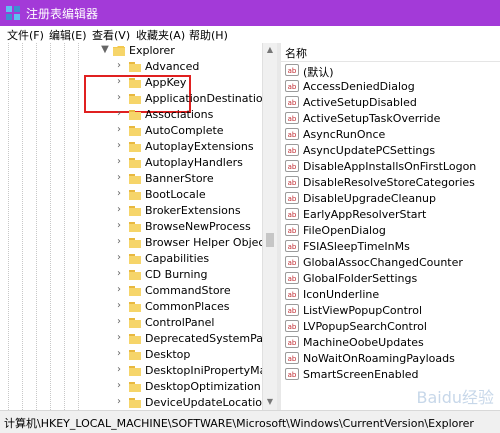 This screenshot has width=500, height=433. What do you see at coordinates (131, 163) in the screenshot?
I see `tree-item: › AutoplayHandlers` at bounding box center [131, 163].